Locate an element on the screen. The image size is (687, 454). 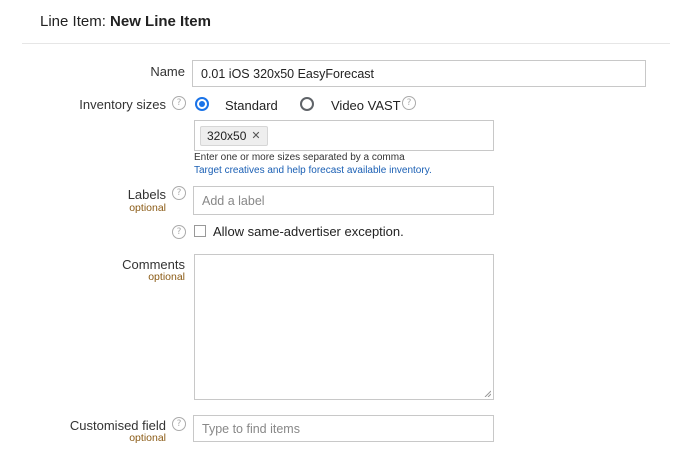
standard-radio is located at coordinates (202, 104).